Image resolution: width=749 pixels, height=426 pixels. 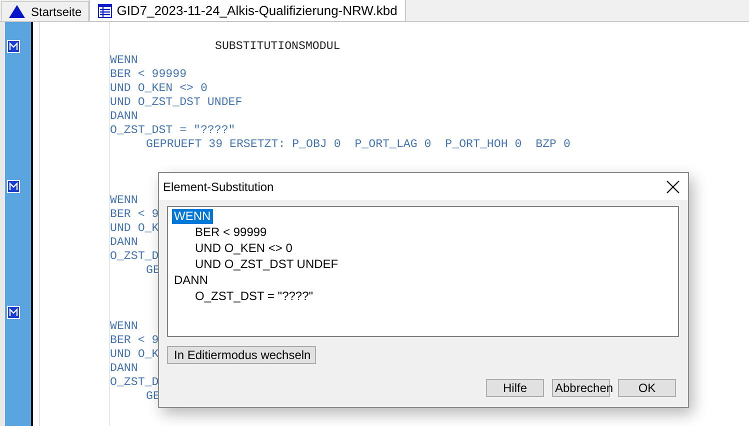 What do you see at coordinates (176, 102) in the screenshot?
I see `code-line: UND O_ZST_DST UNDEF` at bounding box center [176, 102].